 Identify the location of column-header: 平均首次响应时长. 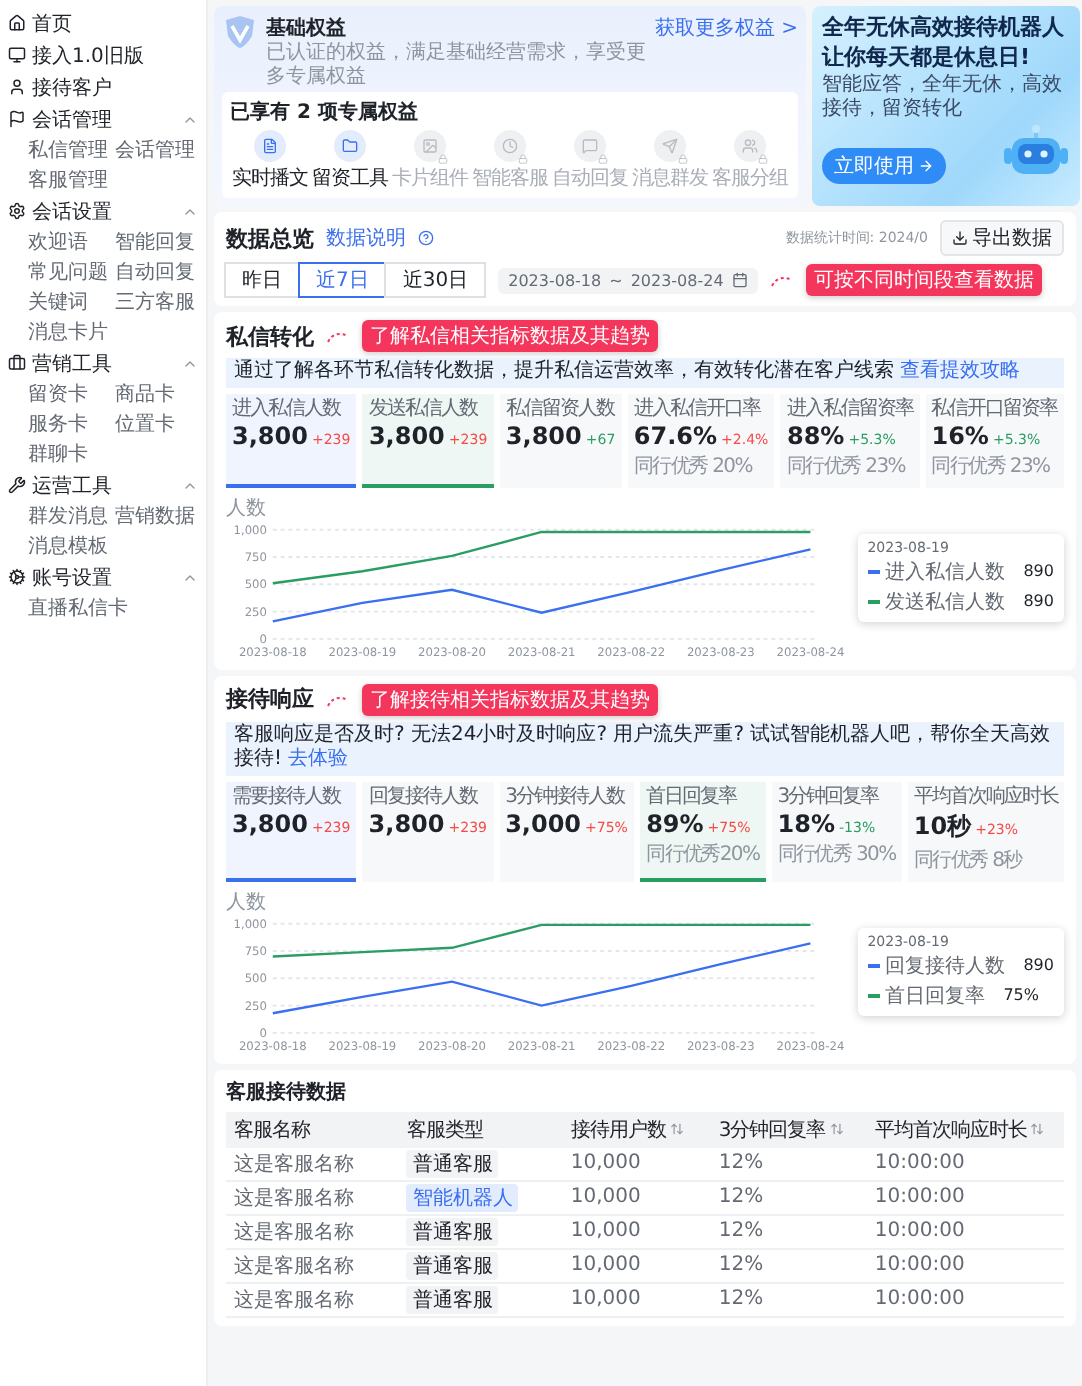
(965, 1129).